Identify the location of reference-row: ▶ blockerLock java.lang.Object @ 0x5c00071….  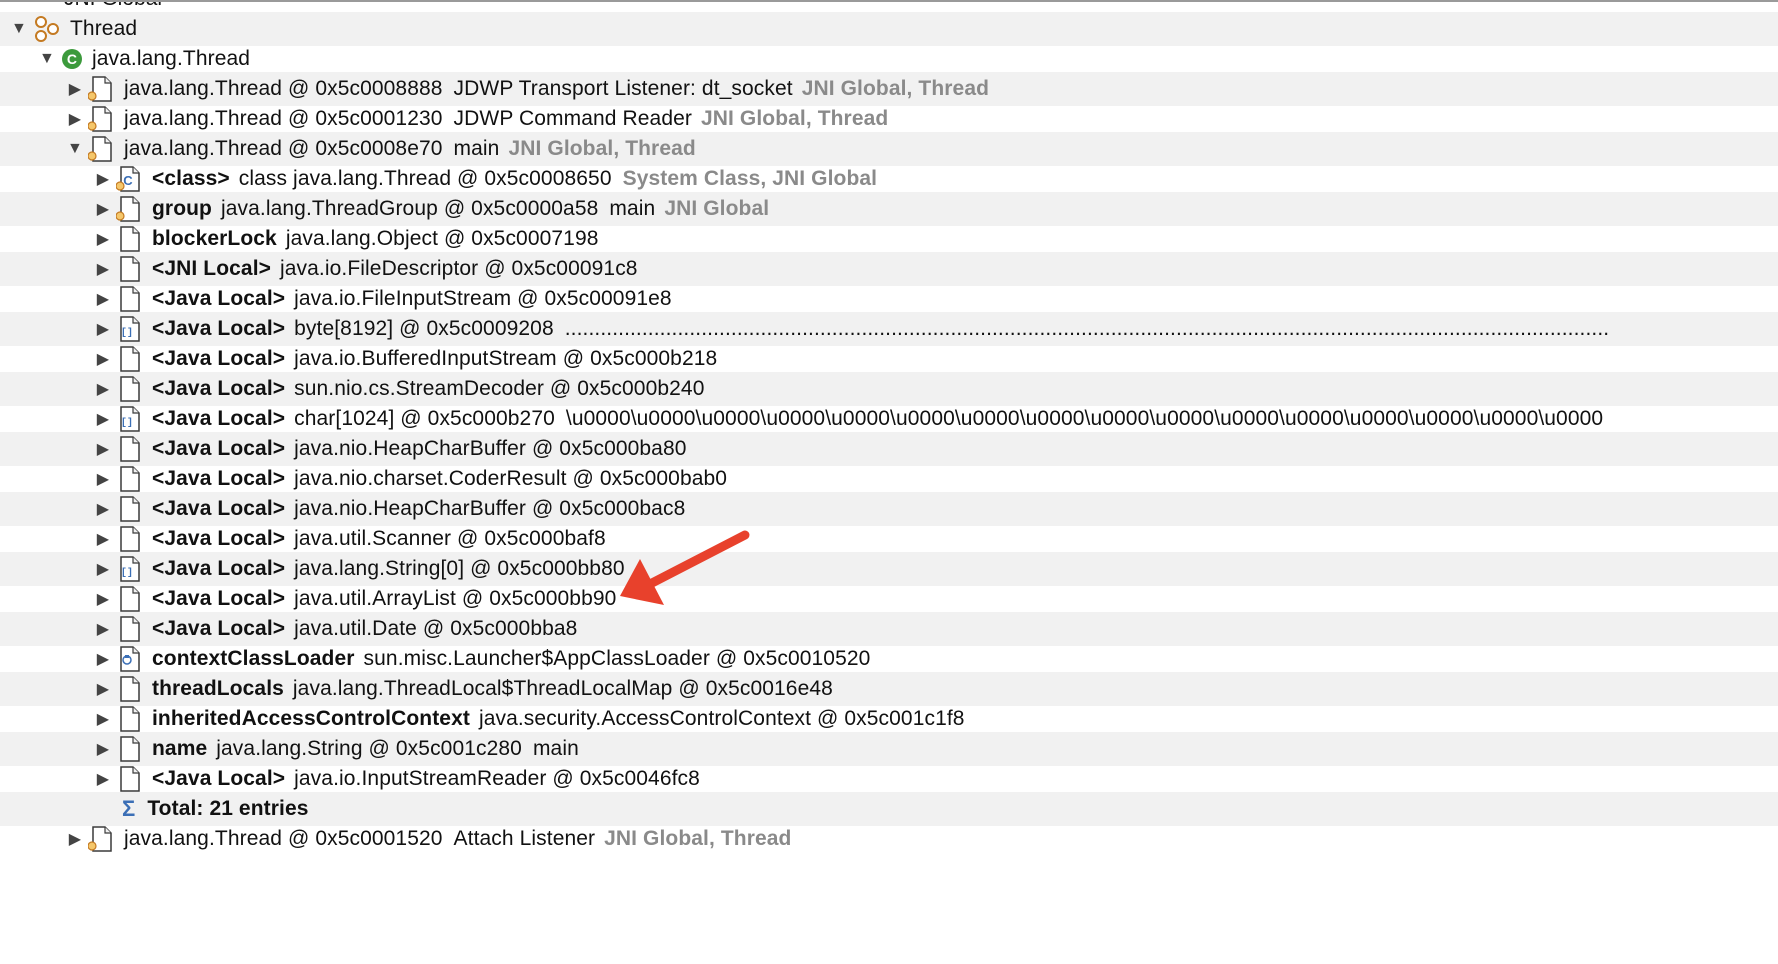
(889, 239).